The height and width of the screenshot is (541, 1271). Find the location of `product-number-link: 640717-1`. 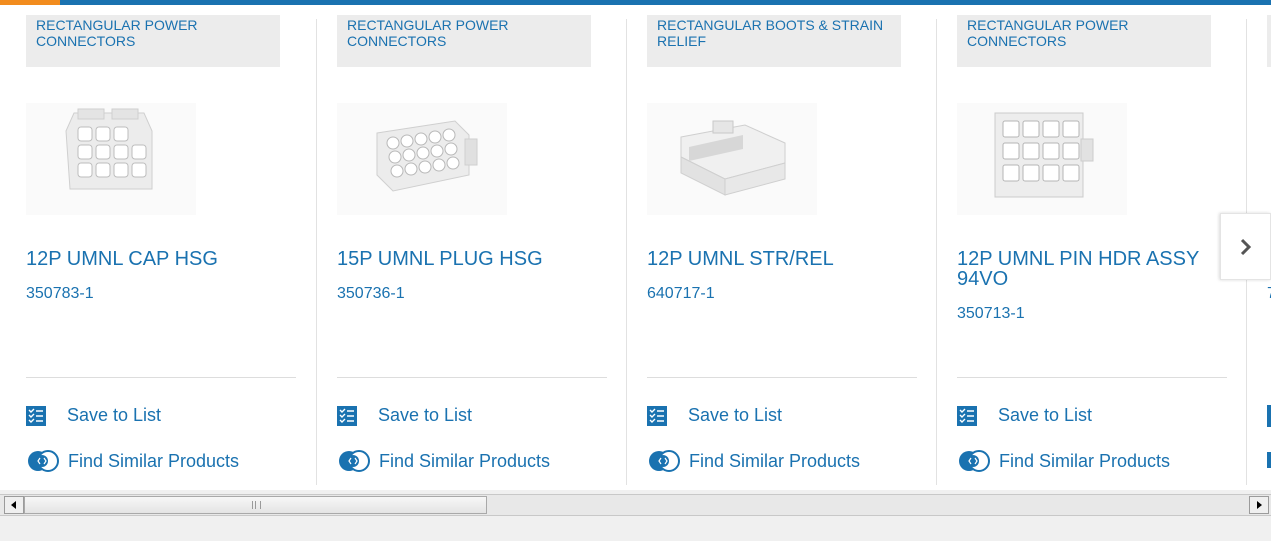

product-number-link: 640717-1 is located at coordinates (681, 294).